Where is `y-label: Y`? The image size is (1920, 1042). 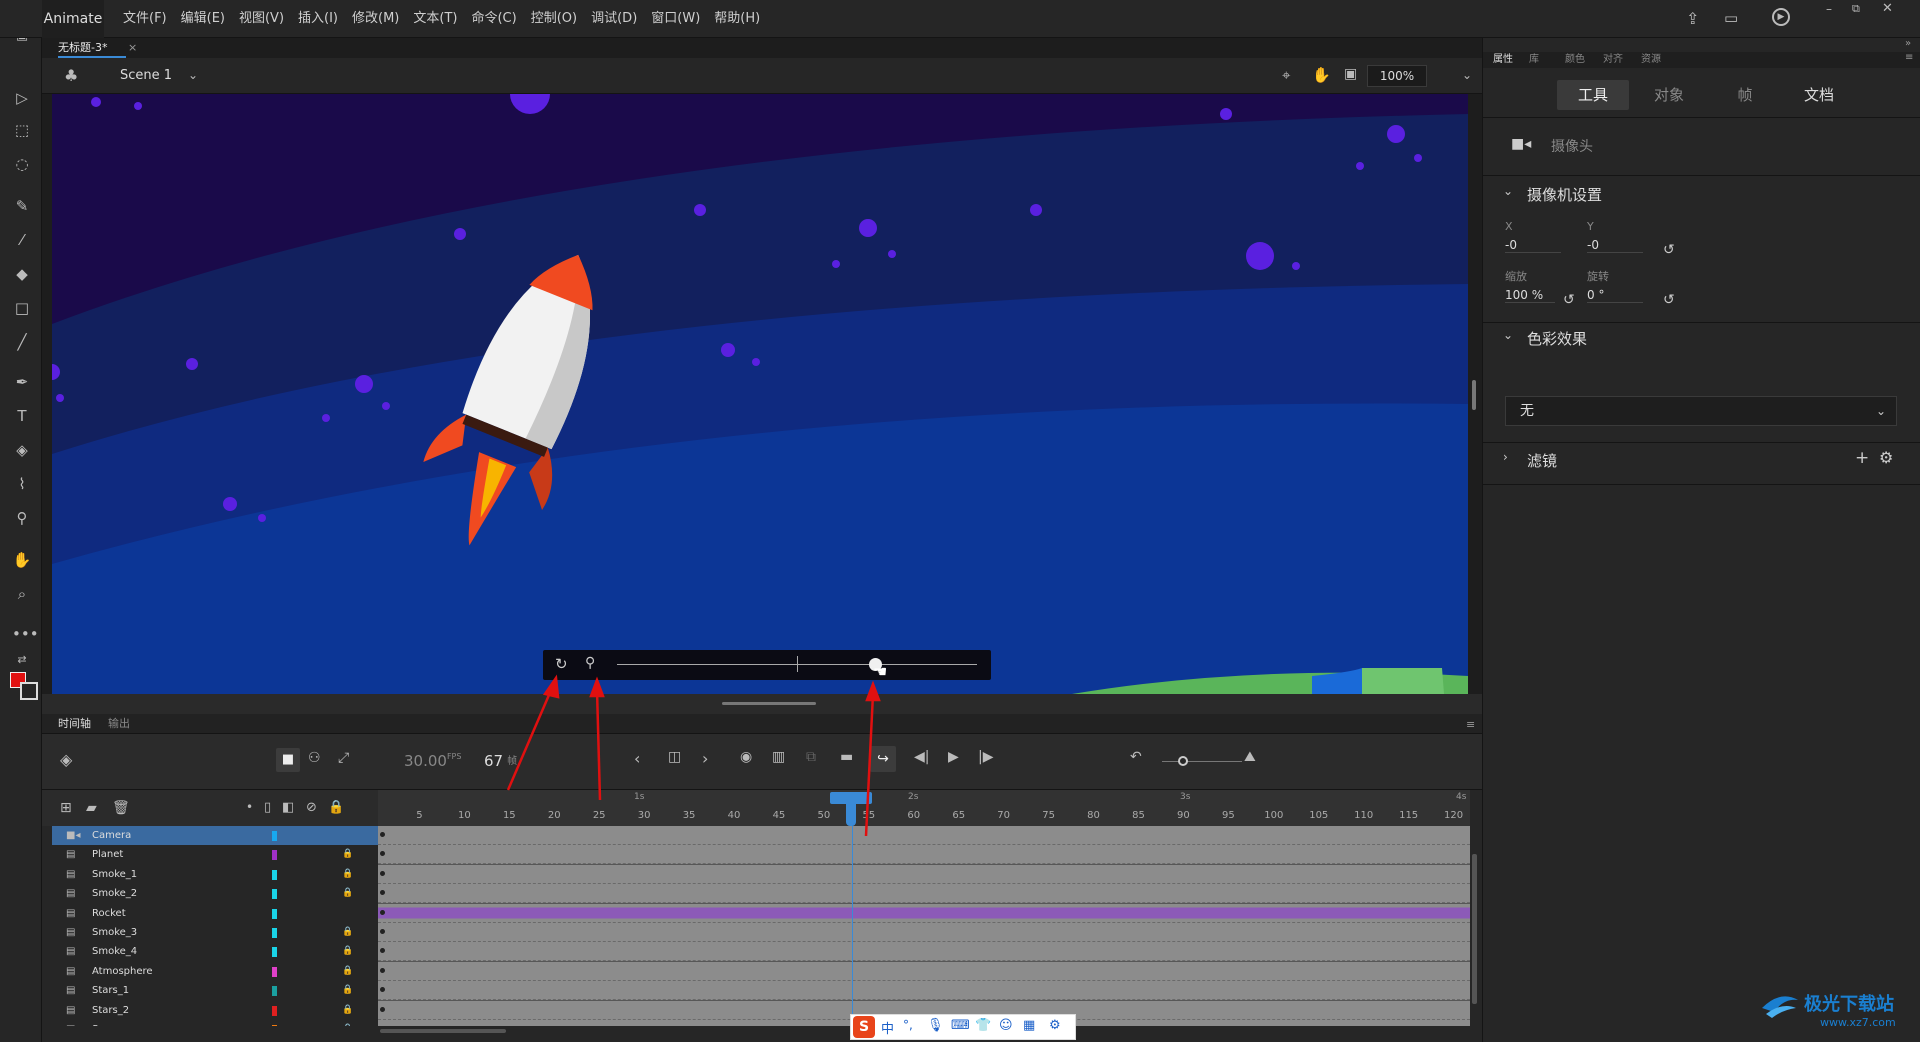
y-label: Y is located at coordinates (1590, 226).